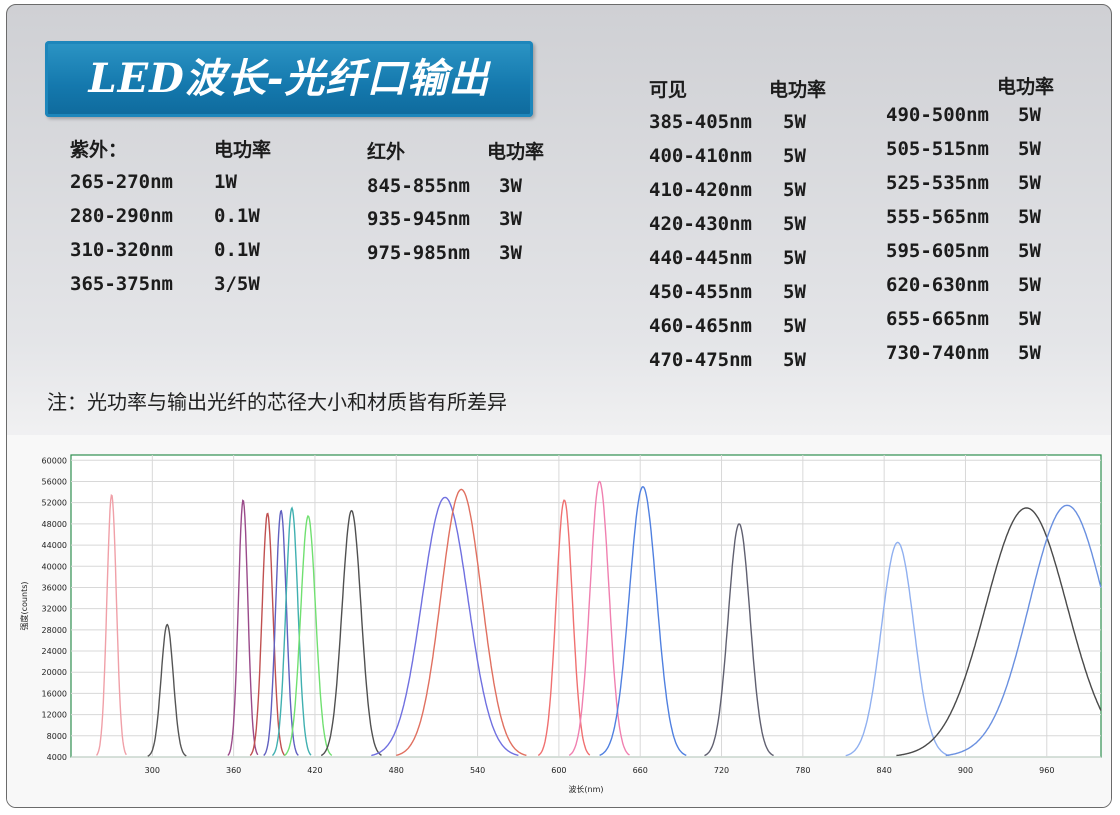 The width and height of the screenshot is (1120, 815). Describe the element at coordinates (54, 460) in the screenshot. I see `y-tick-label: 60000` at that location.